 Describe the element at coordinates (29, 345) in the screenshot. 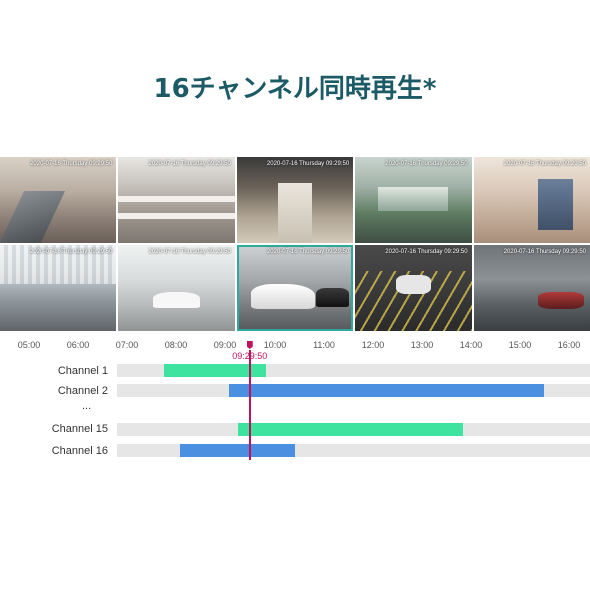

I see `tick-label: 05:00` at that location.